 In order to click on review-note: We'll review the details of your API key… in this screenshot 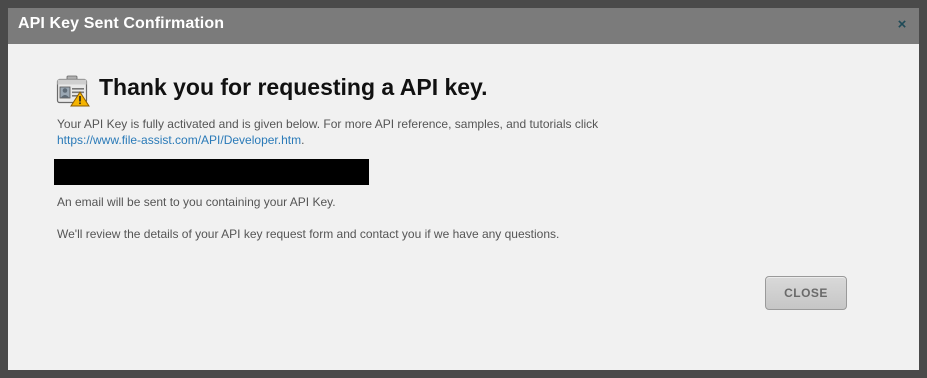, I will do `click(308, 234)`.